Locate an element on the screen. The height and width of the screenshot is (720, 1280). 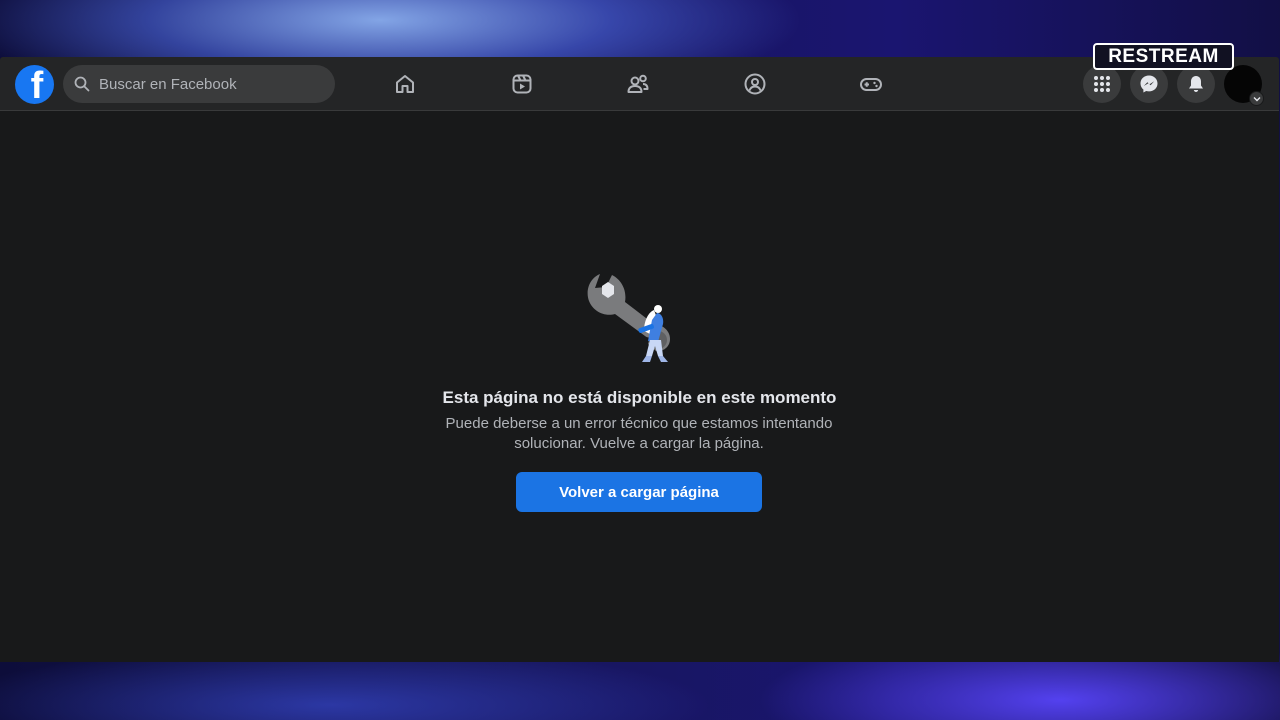
nav-video is located at coordinates (522, 84).